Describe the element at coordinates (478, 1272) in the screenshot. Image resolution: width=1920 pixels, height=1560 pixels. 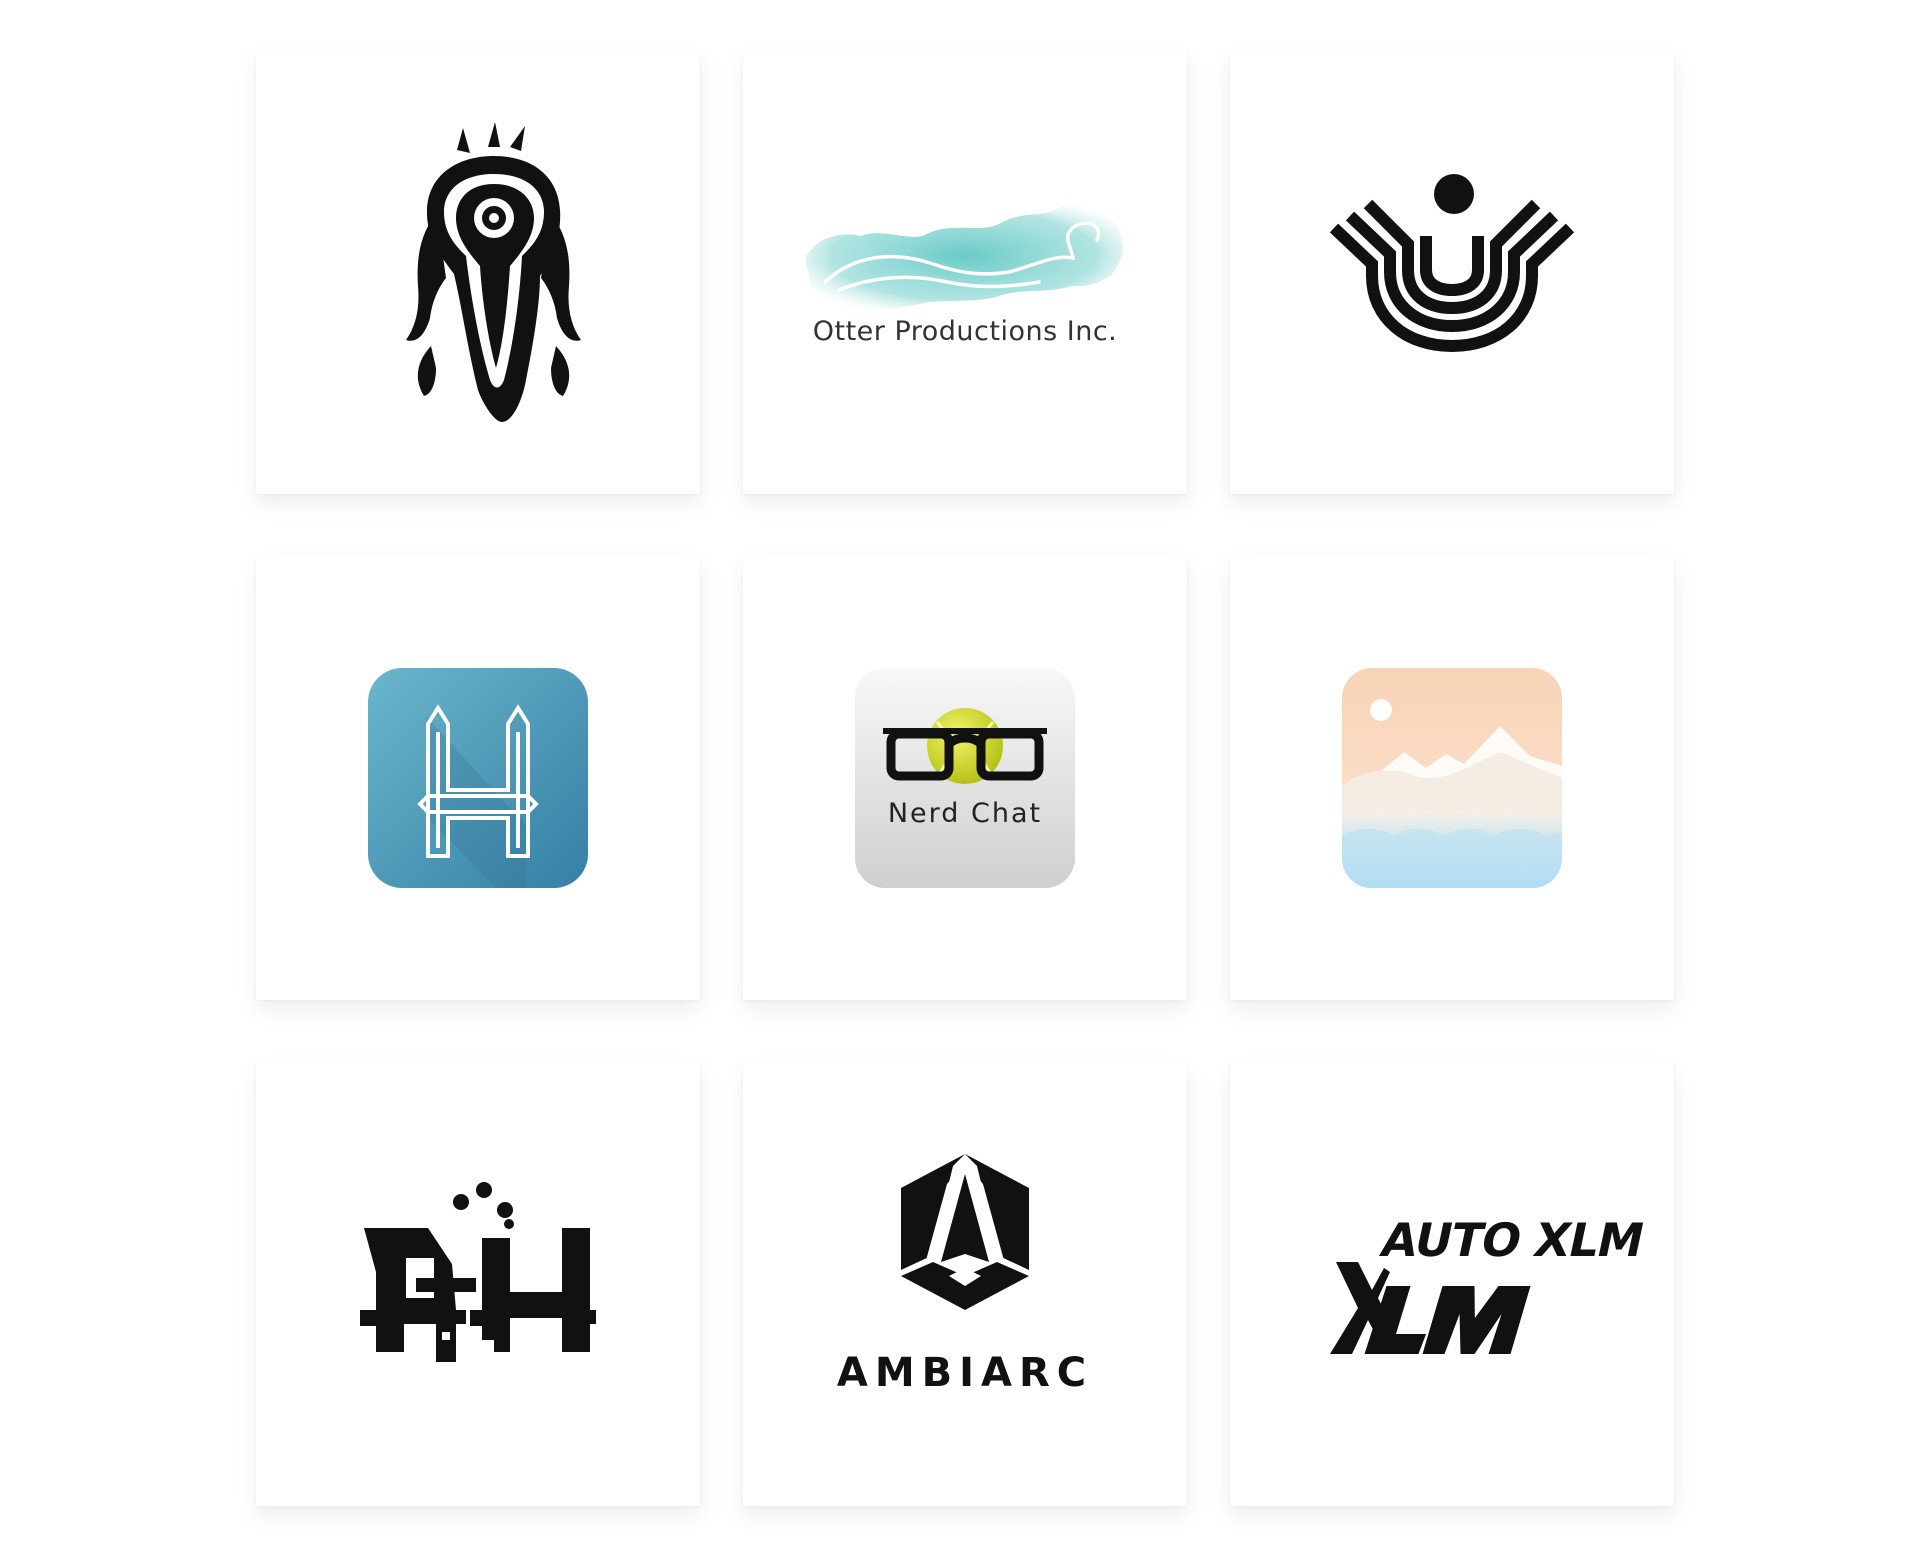
I see `ah-monogram-icon` at that location.